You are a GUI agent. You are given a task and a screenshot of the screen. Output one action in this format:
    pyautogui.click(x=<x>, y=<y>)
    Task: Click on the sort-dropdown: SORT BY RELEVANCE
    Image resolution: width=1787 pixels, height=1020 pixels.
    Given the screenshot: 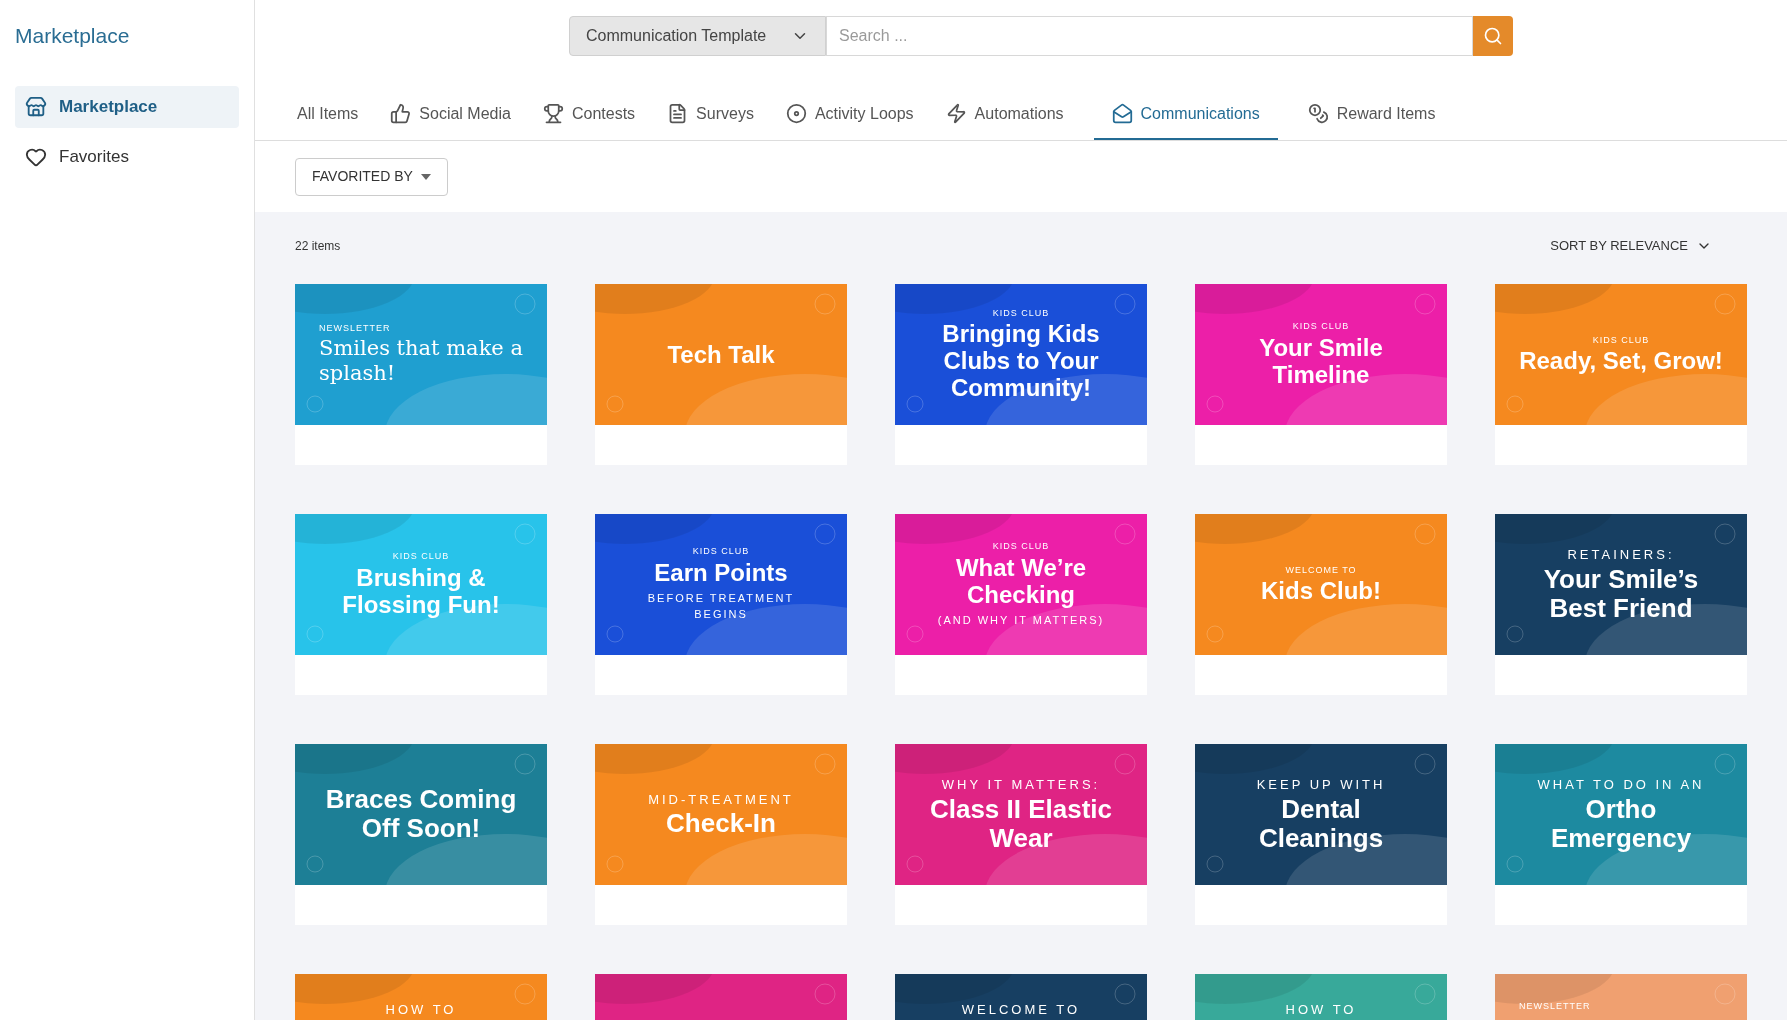 What is the action you would take?
    pyautogui.click(x=1631, y=246)
    